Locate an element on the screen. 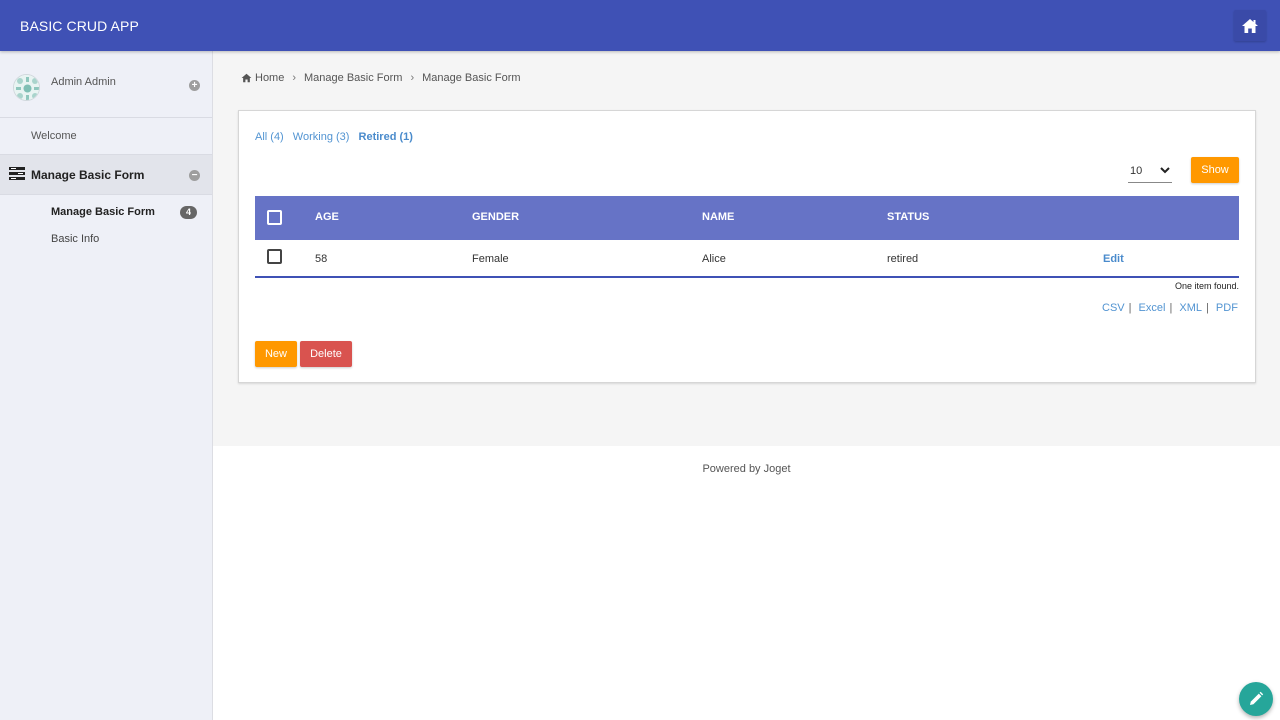  edit-fab-button is located at coordinates (1256, 699).